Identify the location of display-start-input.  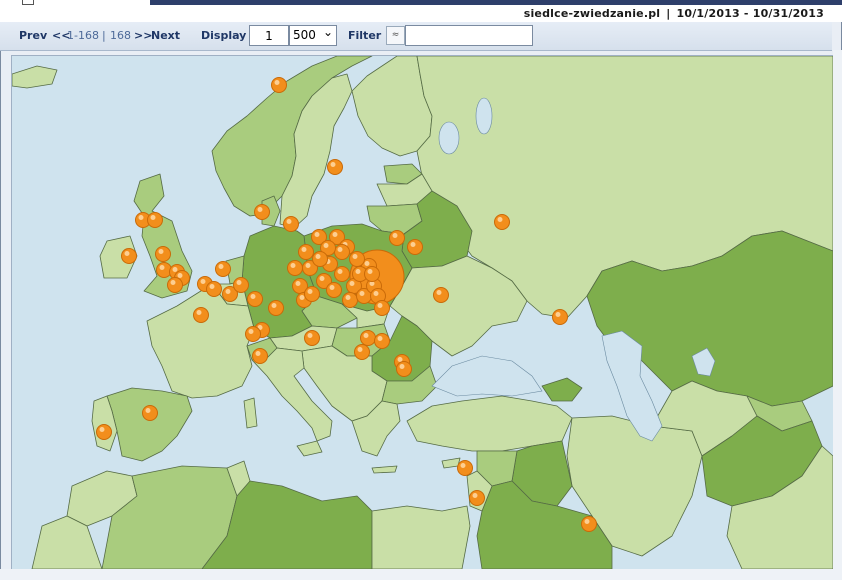
(269, 35).